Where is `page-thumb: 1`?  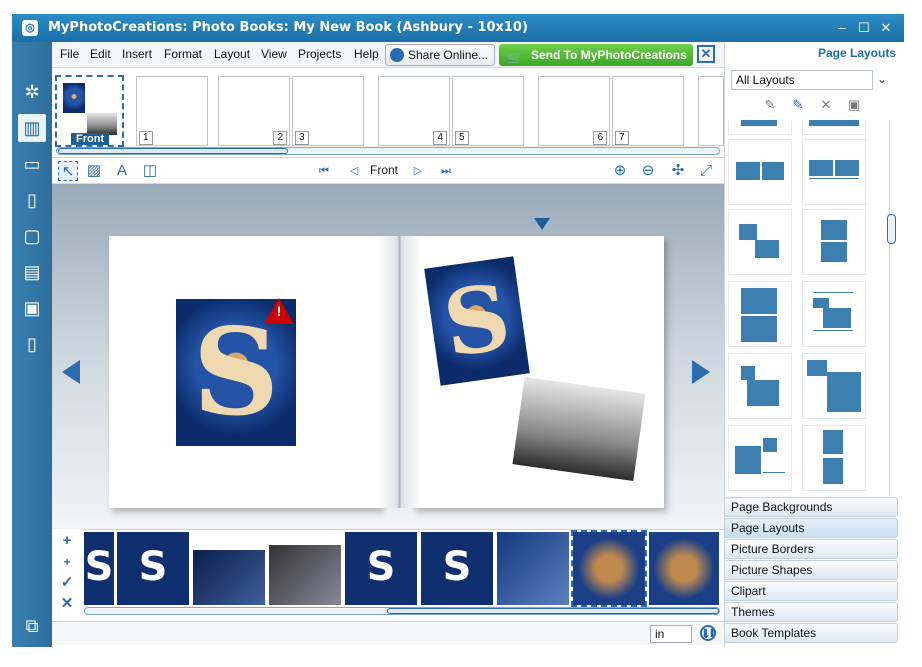
page-thumb: 1 is located at coordinates (172, 111).